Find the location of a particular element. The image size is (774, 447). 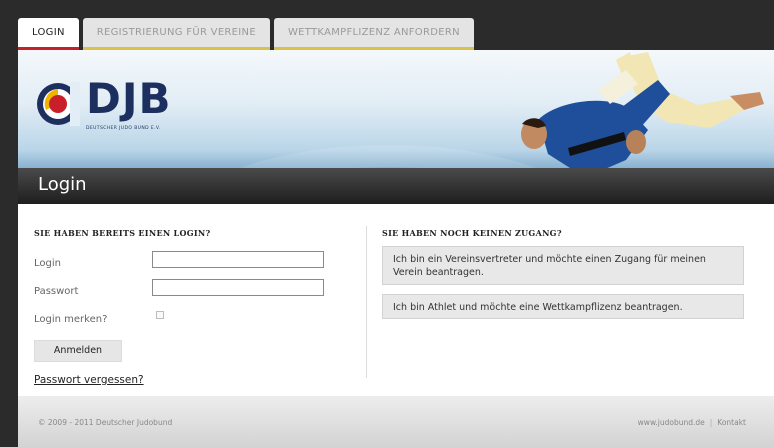

footer-link-kontakt: Kontakt is located at coordinates (731, 422).